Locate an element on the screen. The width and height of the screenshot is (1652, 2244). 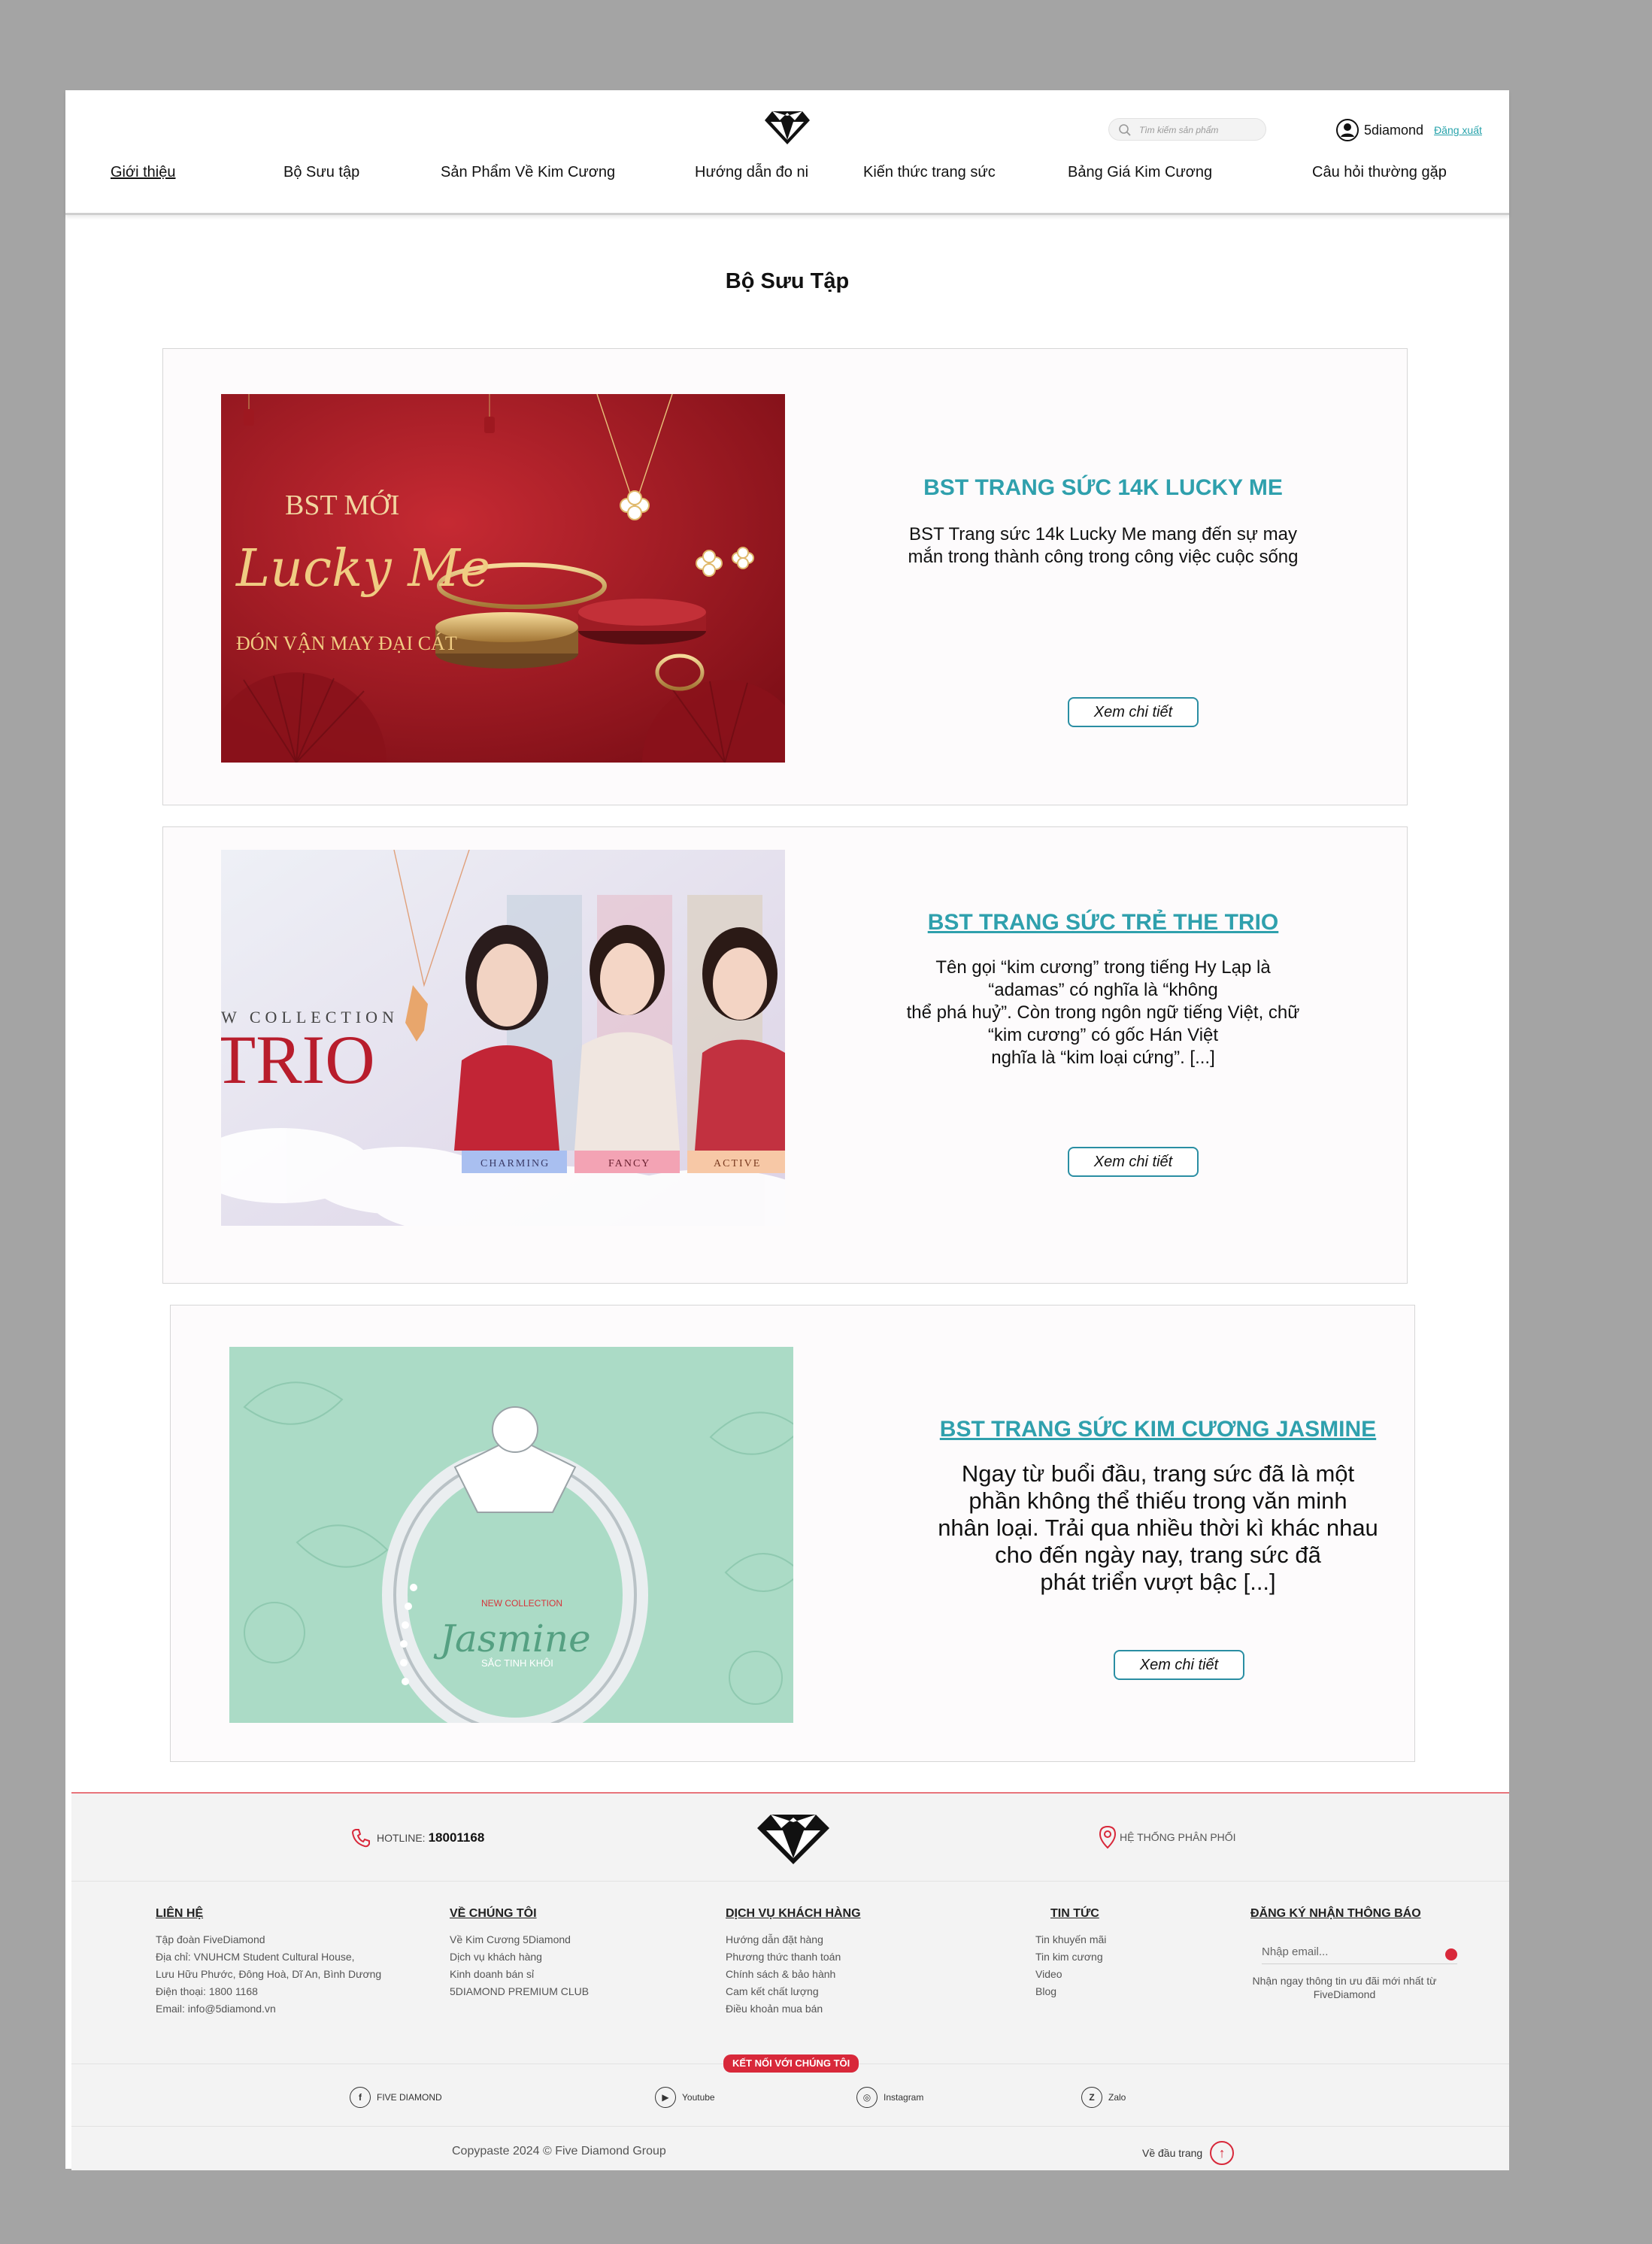
social-facebook: f FIVE DIAMOND is located at coordinates (396, 2097).